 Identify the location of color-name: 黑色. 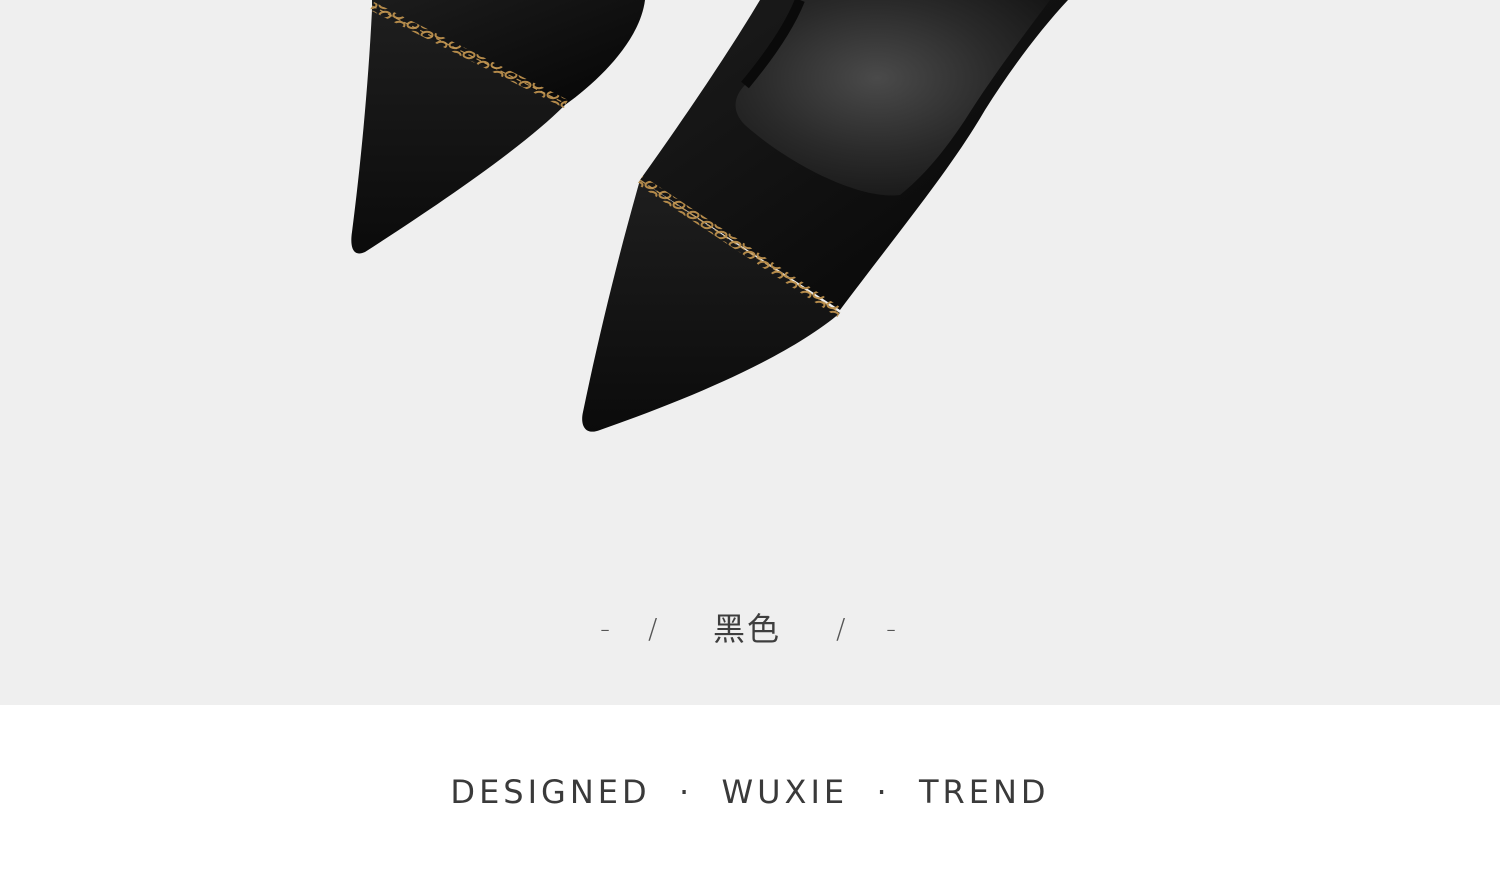
(747, 629).